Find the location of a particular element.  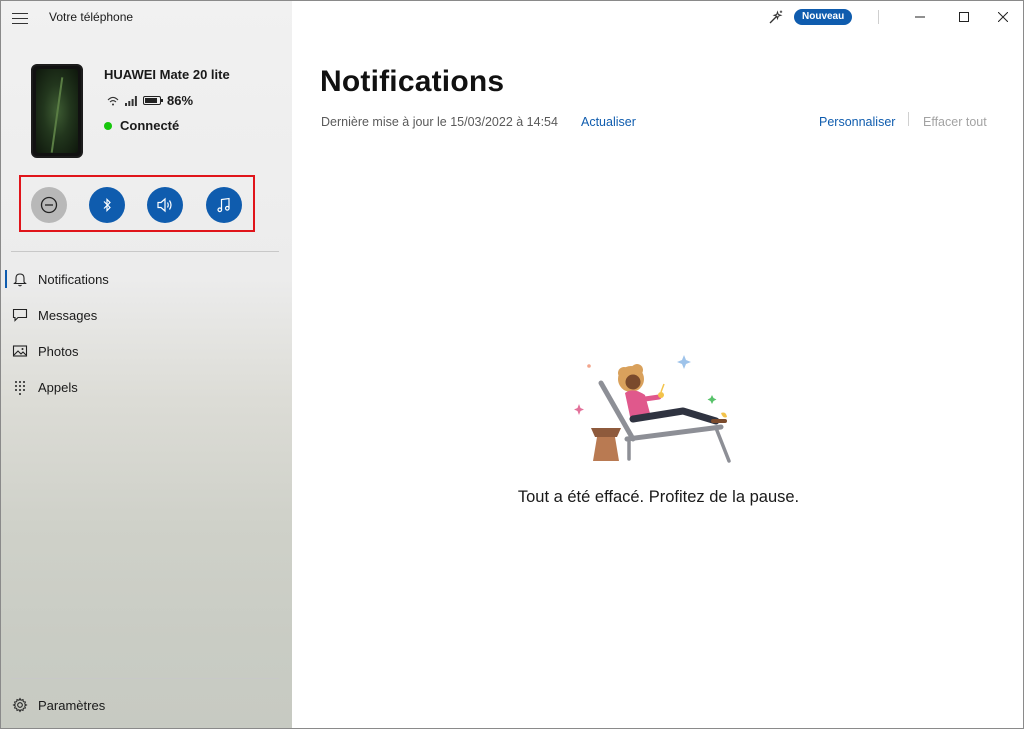

sidebar-item-photos: Photos is located at coordinates (146, 351).